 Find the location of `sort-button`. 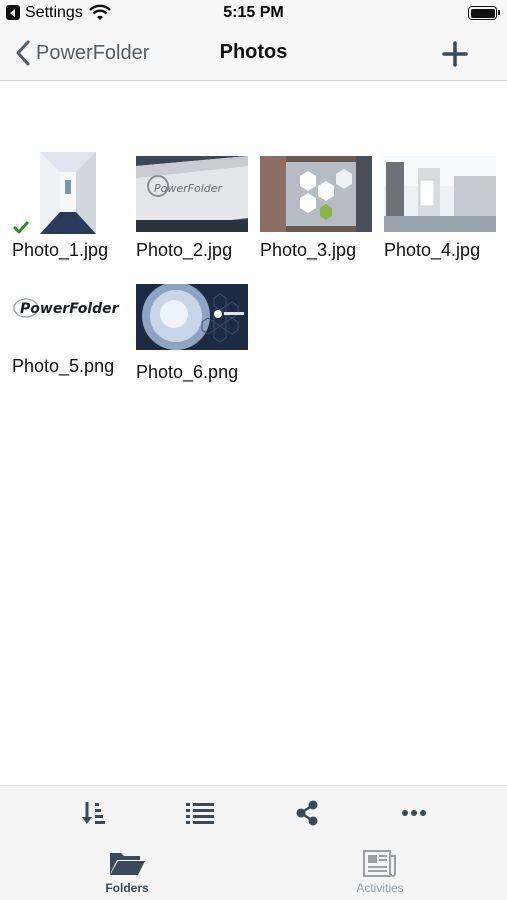

sort-button is located at coordinates (93, 813).